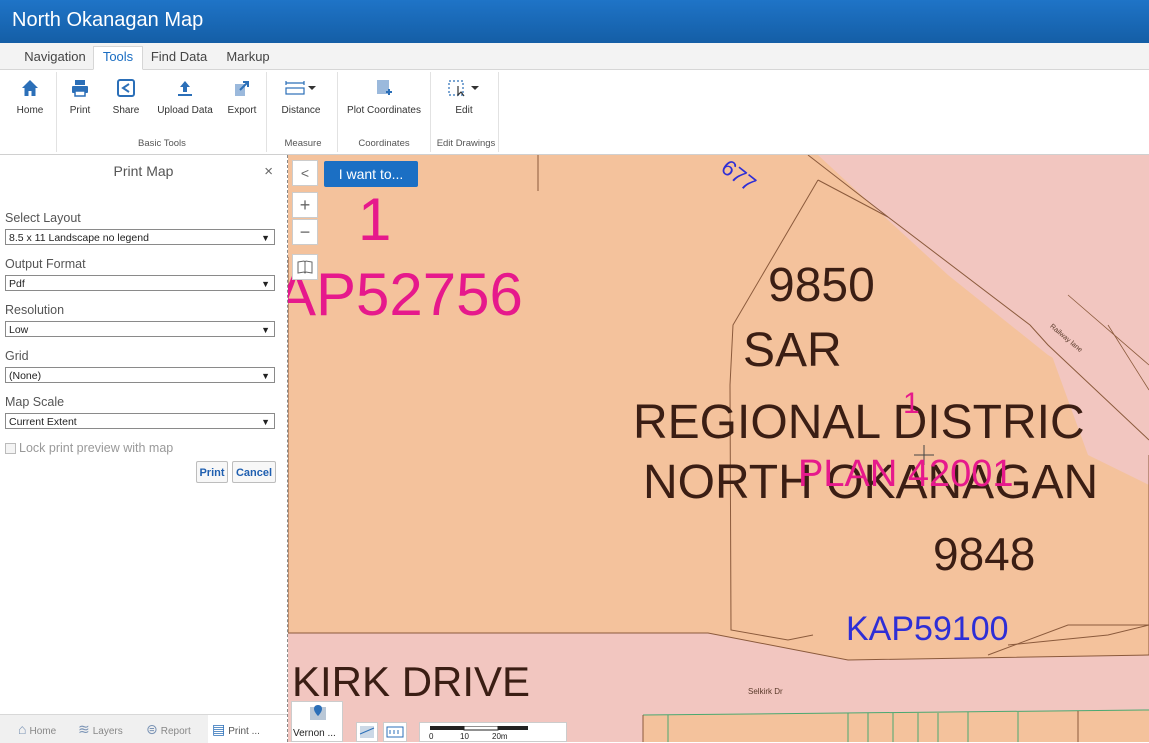  What do you see at coordinates (143, 171) in the screenshot?
I see `panel-title: Print Map` at bounding box center [143, 171].